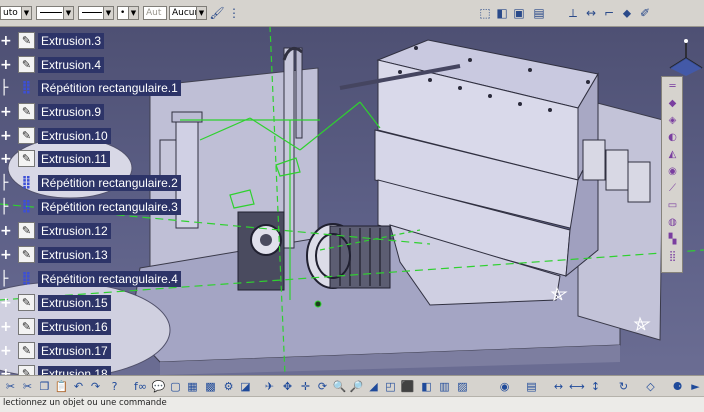  I want to click on material-icon: ▤, so click(531, 386).